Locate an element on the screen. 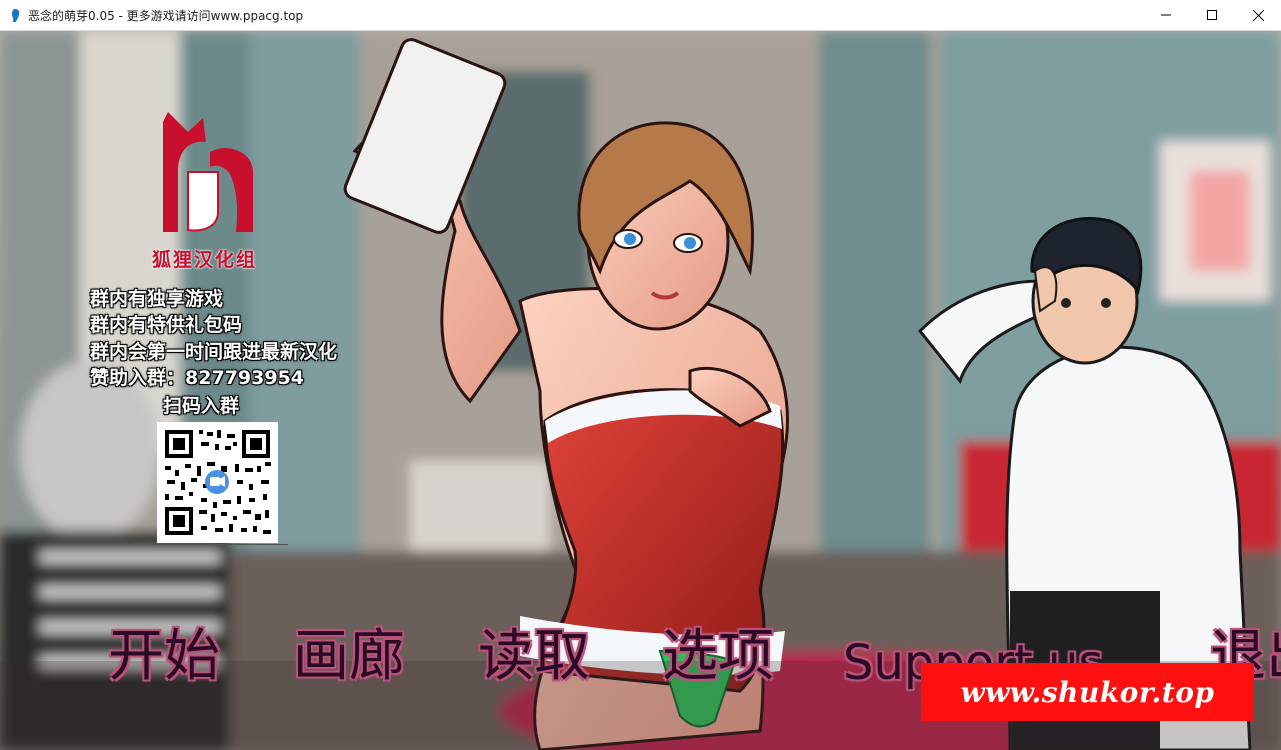 Image resolution: width=1281 pixels, height=750 pixels. qr-divider is located at coordinates (219, 544).